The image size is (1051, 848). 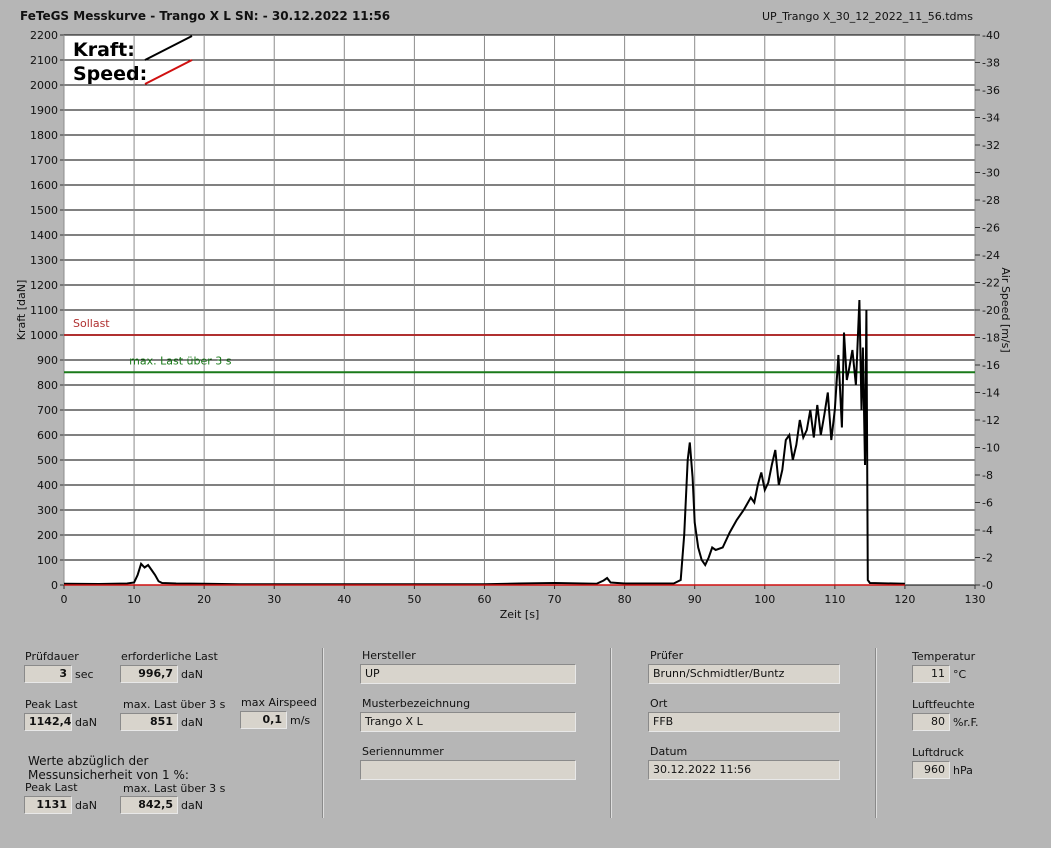 I want to click on werte-text: Werte abzüglich der, so click(x=88, y=761).